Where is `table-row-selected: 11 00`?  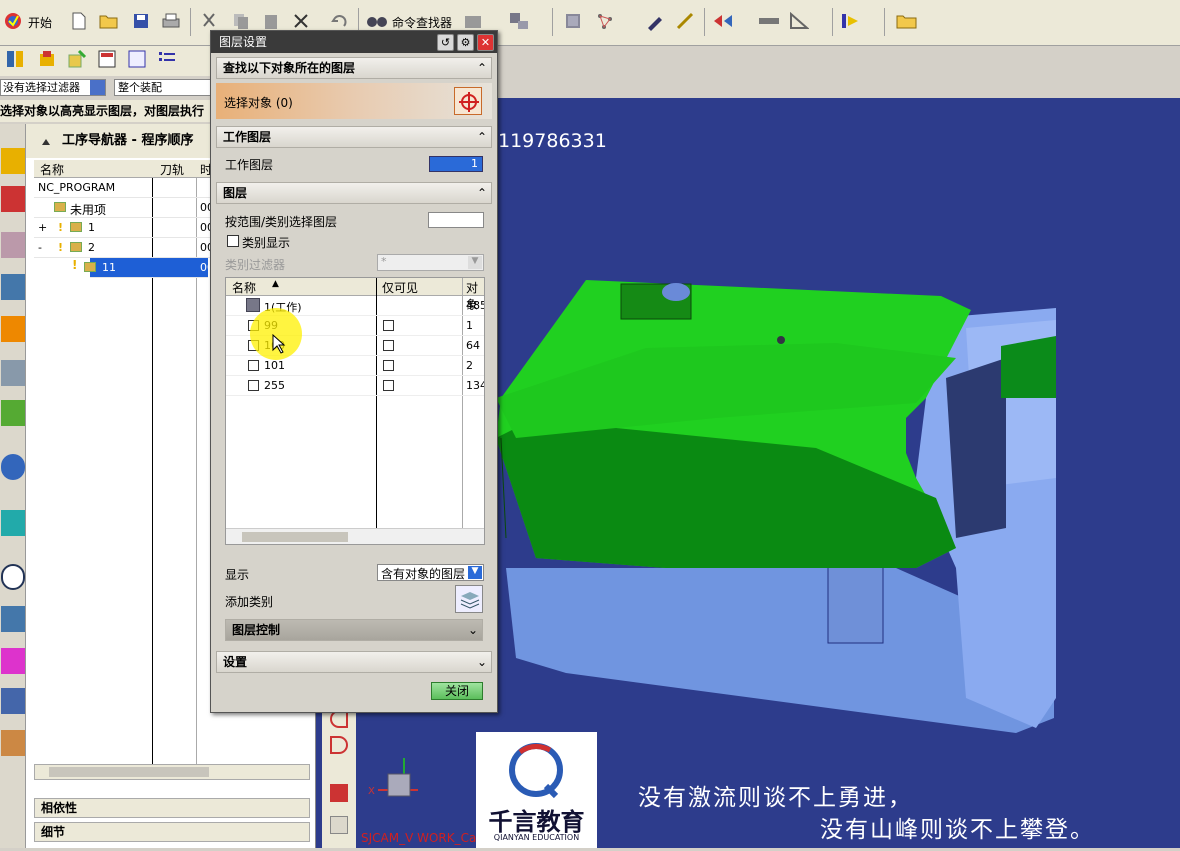 table-row-selected: 11 00 is located at coordinates (152, 268).